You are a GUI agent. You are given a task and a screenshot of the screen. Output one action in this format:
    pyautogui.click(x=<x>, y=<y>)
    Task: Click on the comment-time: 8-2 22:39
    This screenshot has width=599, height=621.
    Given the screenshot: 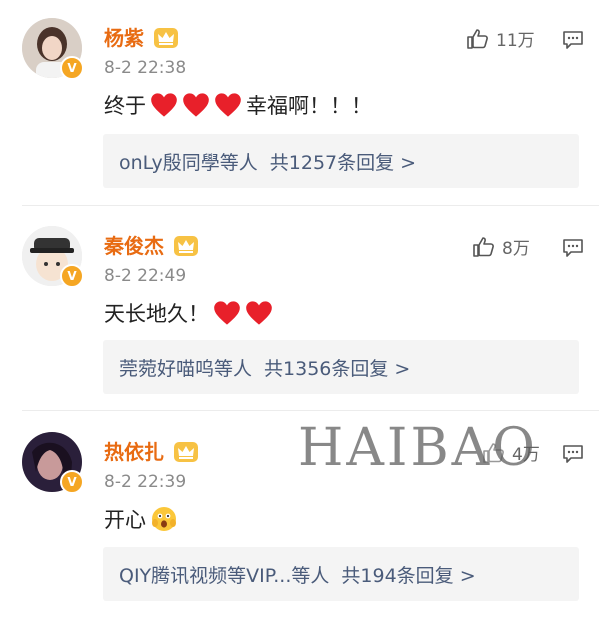 What is the action you would take?
    pyautogui.click(x=145, y=482)
    